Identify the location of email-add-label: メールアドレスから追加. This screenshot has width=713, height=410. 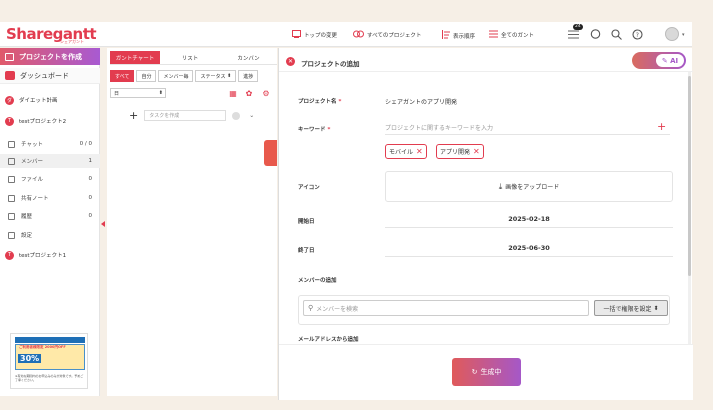
(328, 340).